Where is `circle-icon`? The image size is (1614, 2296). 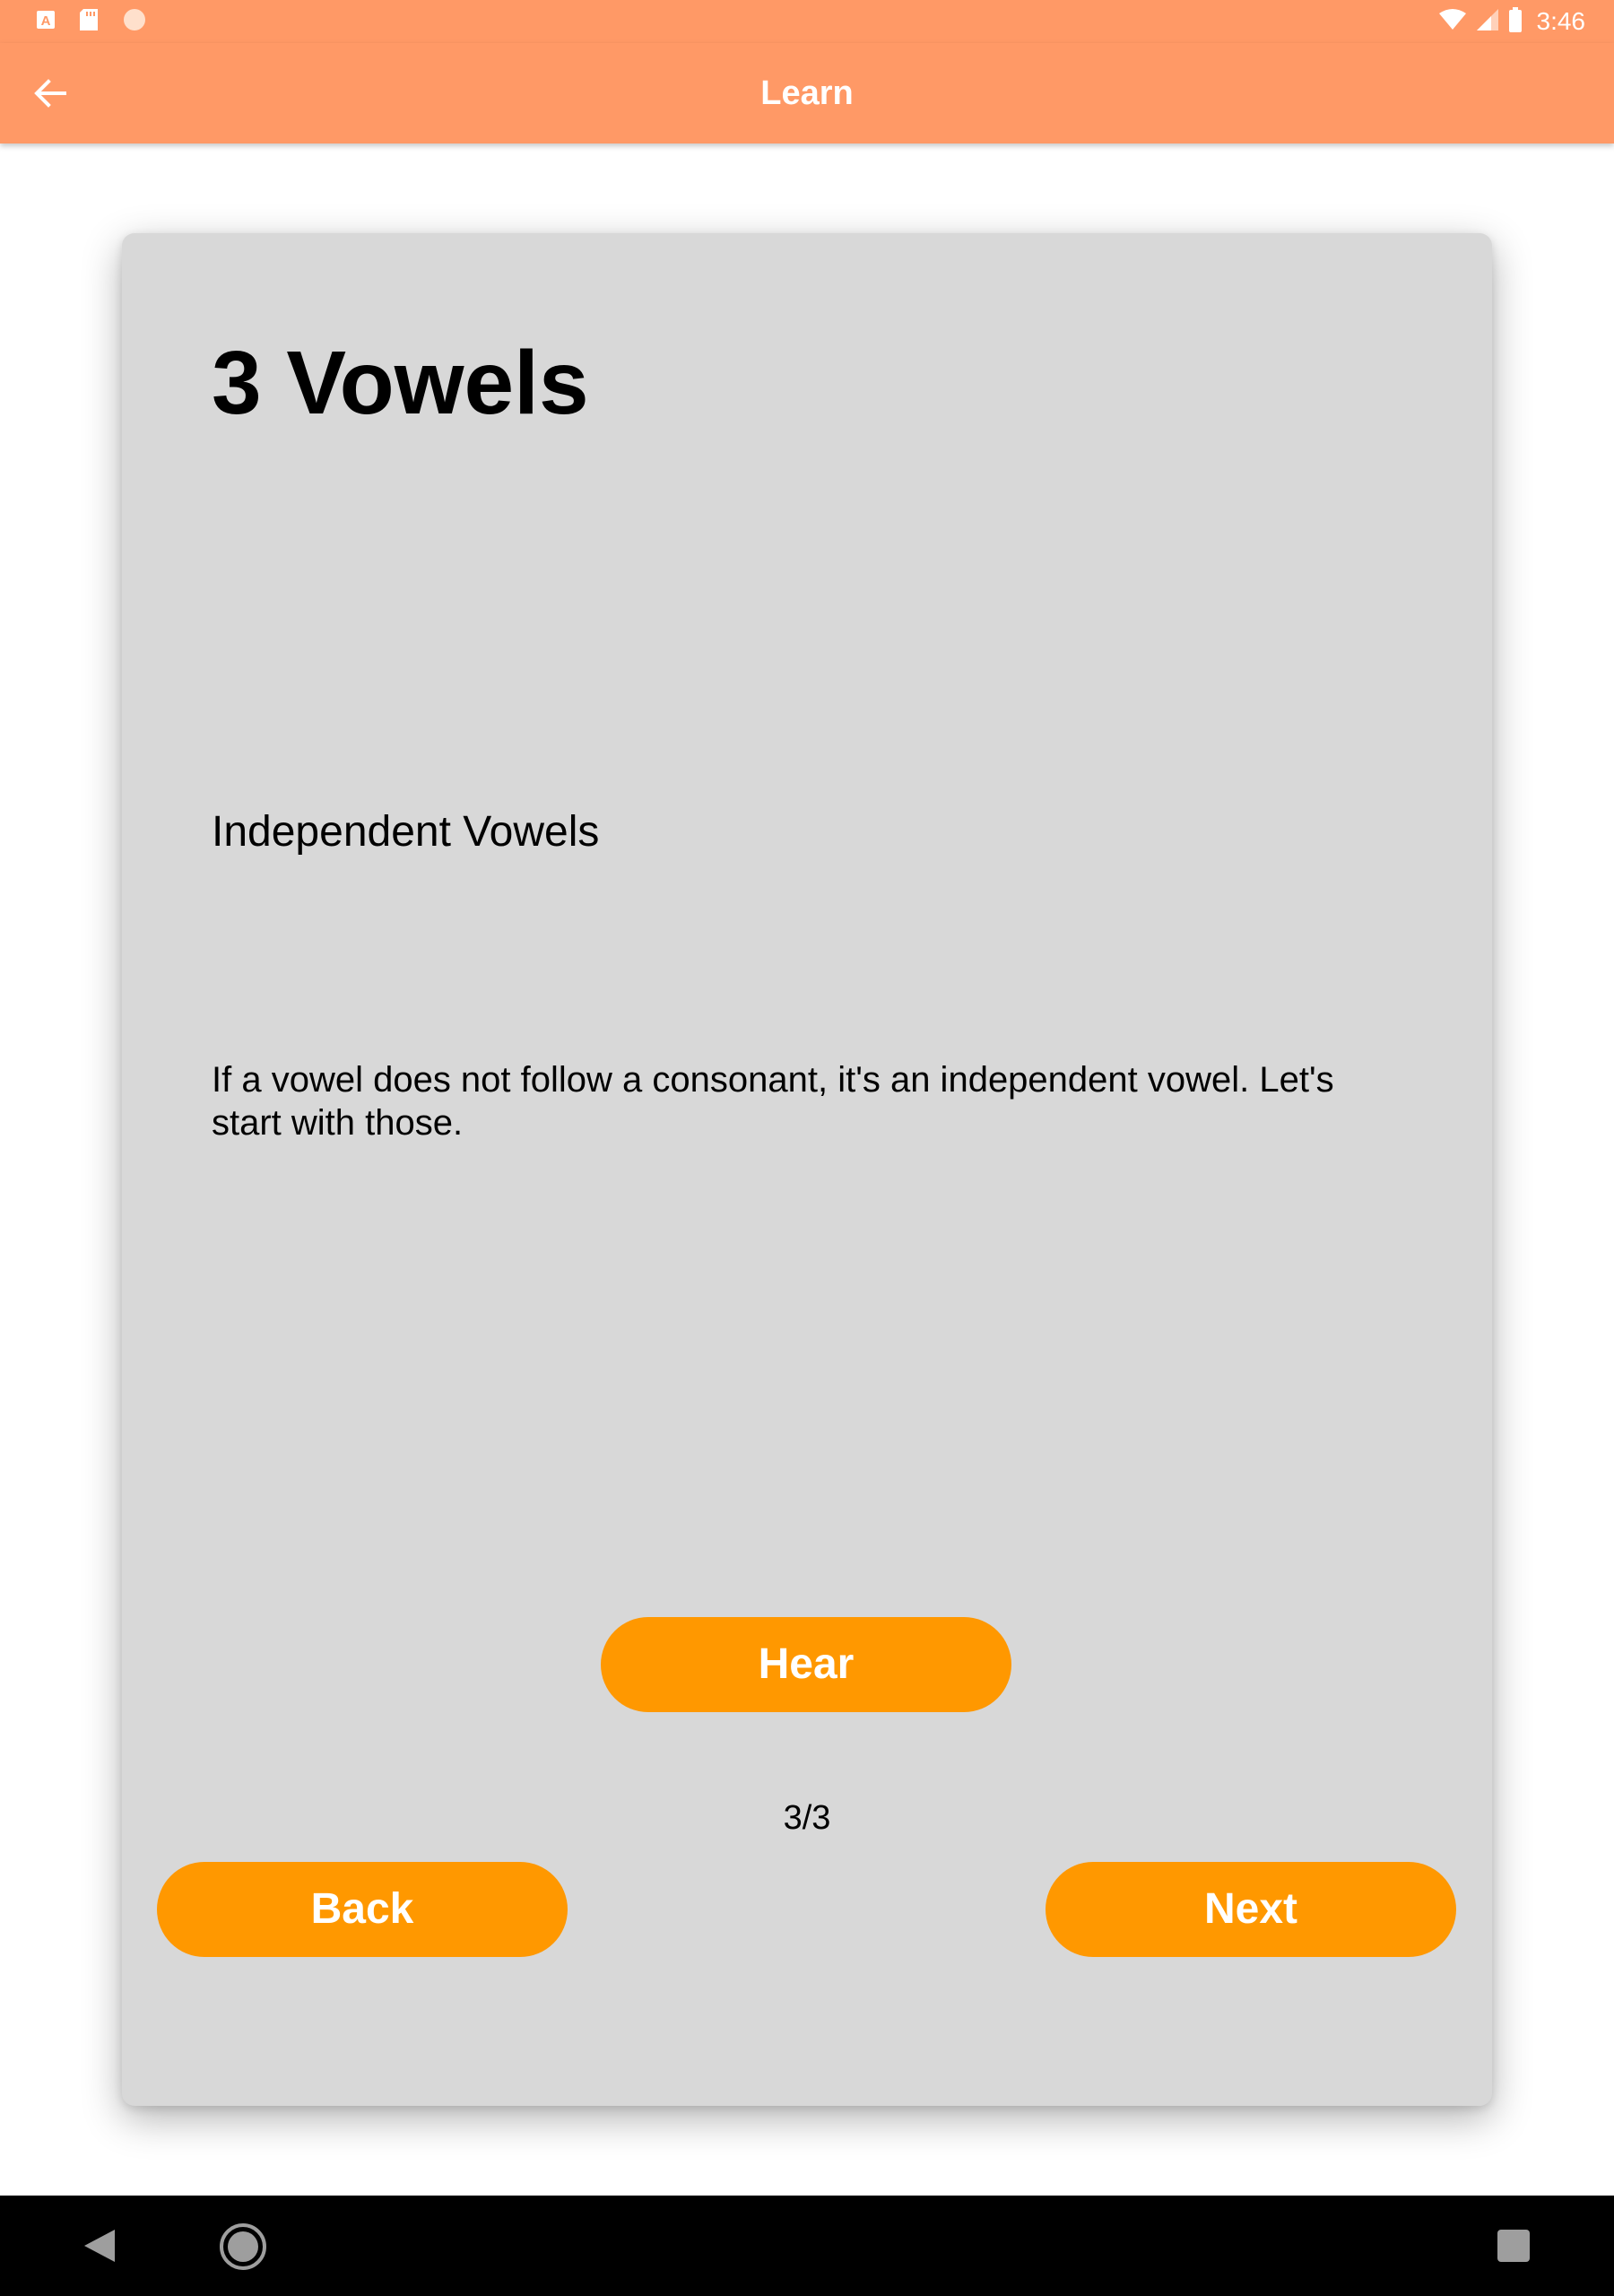
circle-icon is located at coordinates (134, 22).